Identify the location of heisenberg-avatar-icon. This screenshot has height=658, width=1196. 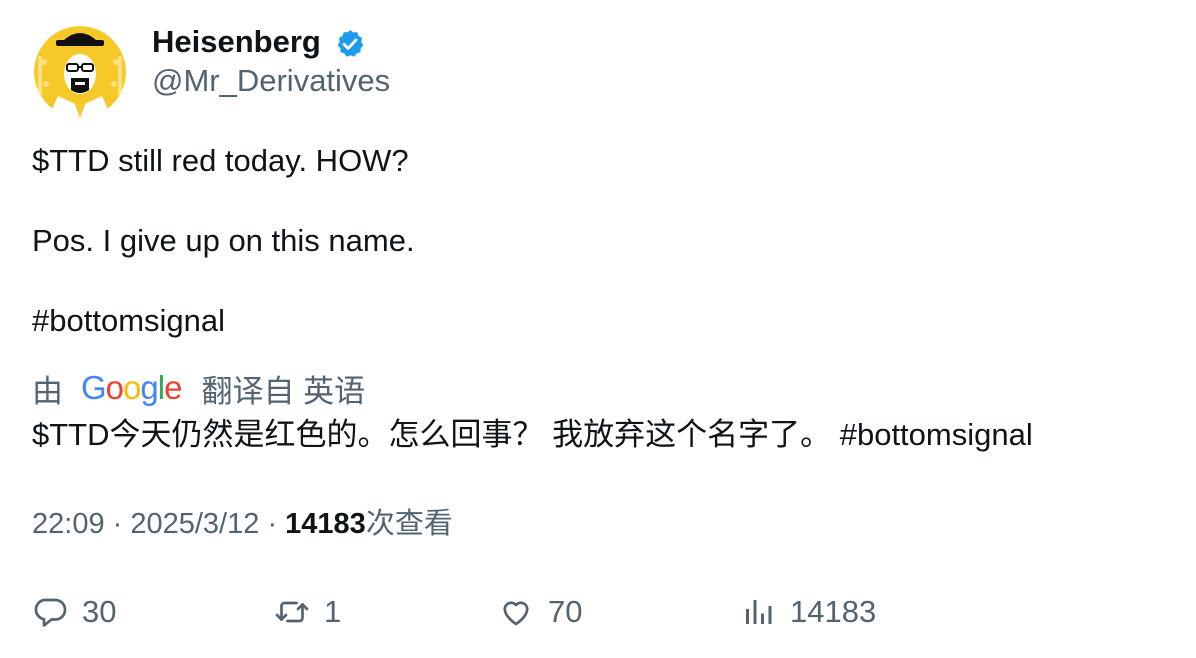
(80, 72).